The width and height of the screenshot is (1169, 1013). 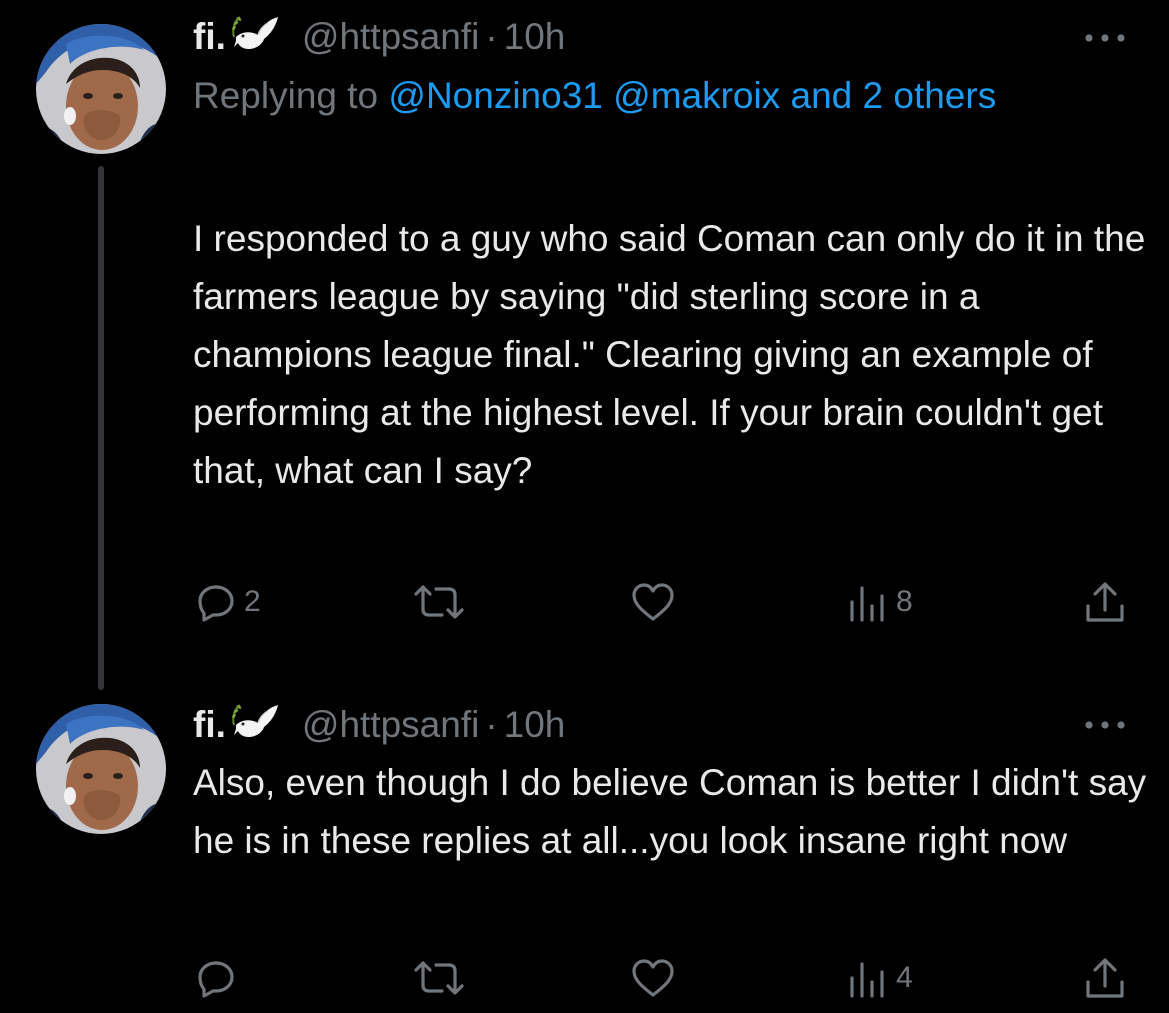 What do you see at coordinates (101, 428) in the screenshot?
I see `thread-line` at bounding box center [101, 428].